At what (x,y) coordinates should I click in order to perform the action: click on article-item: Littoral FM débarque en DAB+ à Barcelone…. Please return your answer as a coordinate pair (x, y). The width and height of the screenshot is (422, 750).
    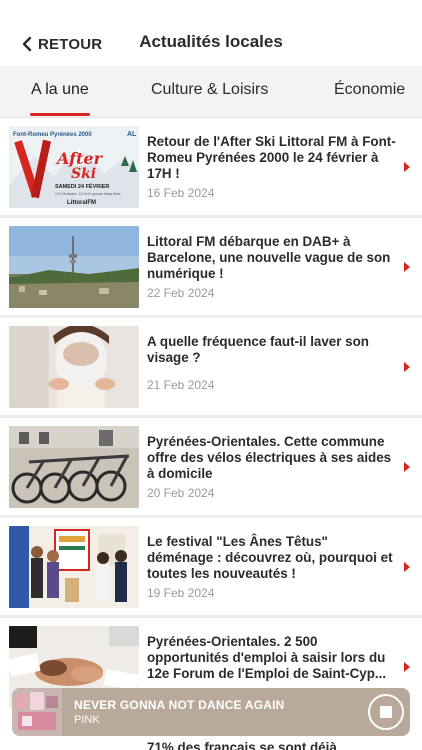
    Looking at the image, I should click on (211, 268).